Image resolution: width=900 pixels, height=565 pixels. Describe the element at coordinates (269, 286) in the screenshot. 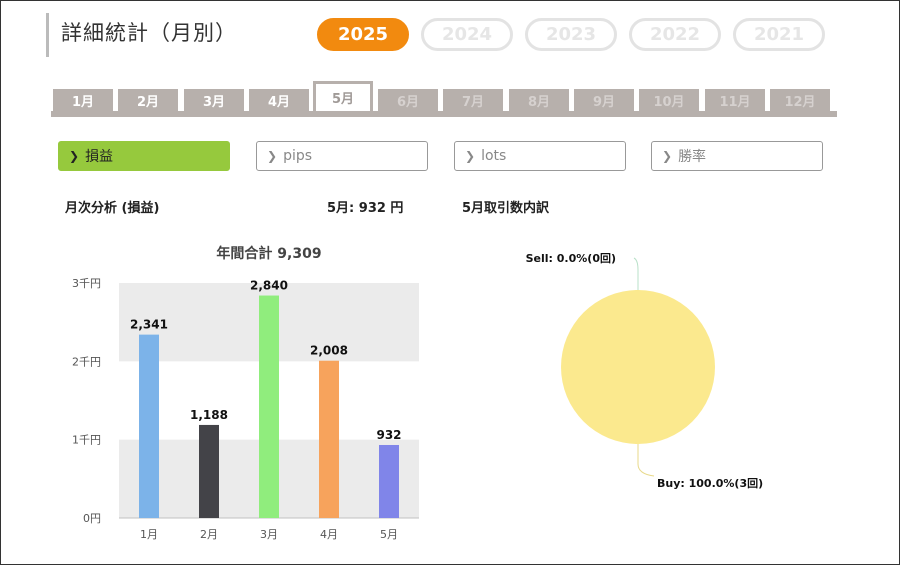

I see `data-label: 2,840` at that location.